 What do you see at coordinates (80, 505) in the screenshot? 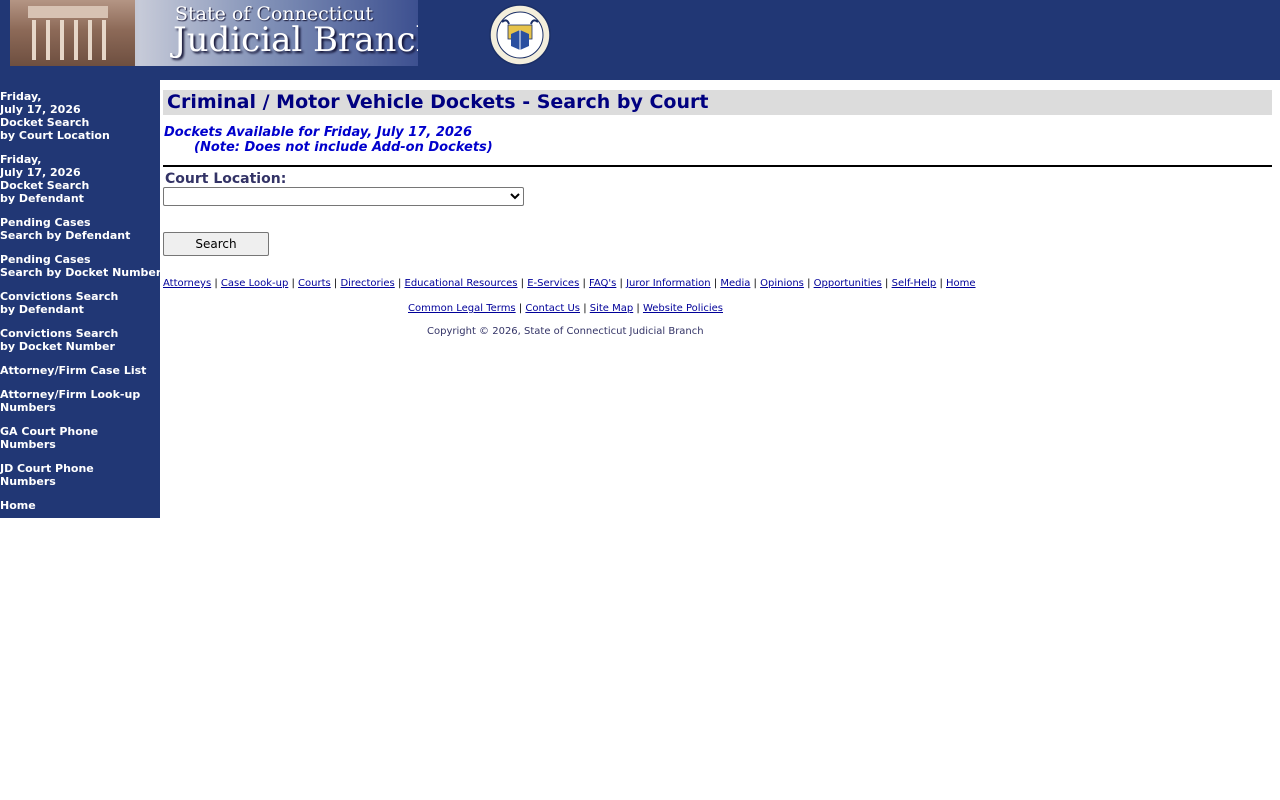
I see `sidebar-item-home: Home` at bounding box center [80, 505].